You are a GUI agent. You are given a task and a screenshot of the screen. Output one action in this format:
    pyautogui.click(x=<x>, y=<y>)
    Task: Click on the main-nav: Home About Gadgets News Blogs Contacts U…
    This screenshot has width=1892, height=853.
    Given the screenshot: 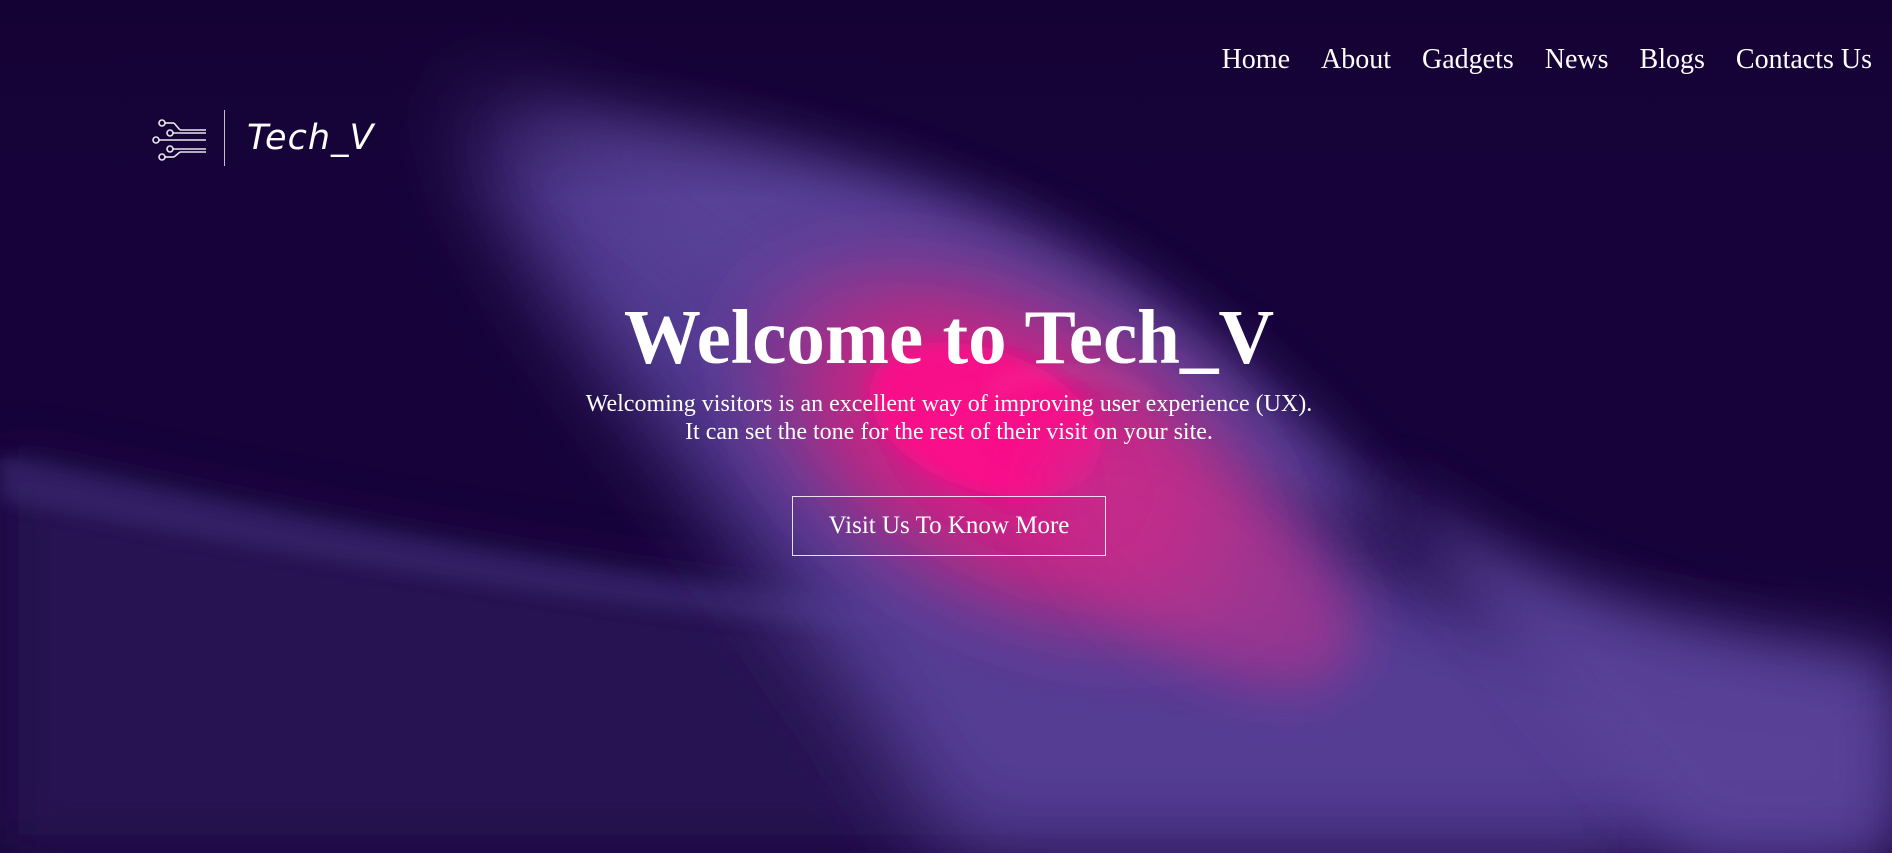 What is the action you would take?
    pyautogui.click(x=1547, y=60)
    